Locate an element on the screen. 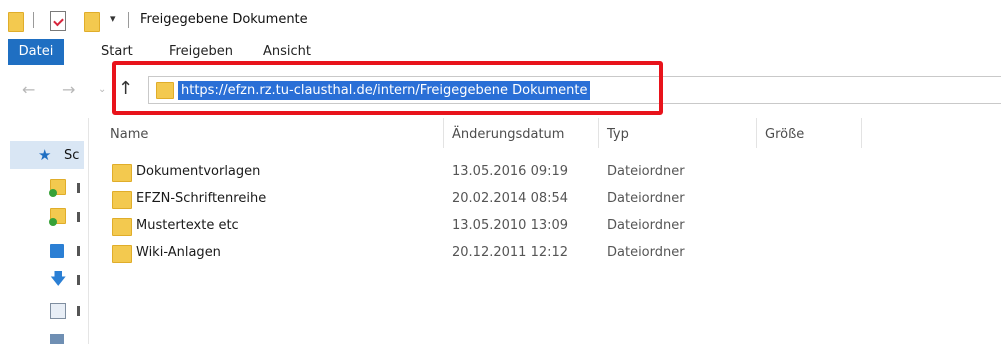 Image resolution: width=1001 pixels, height=344 pixels. forward-arrow-icon: → is located at coordinates (68, 89).